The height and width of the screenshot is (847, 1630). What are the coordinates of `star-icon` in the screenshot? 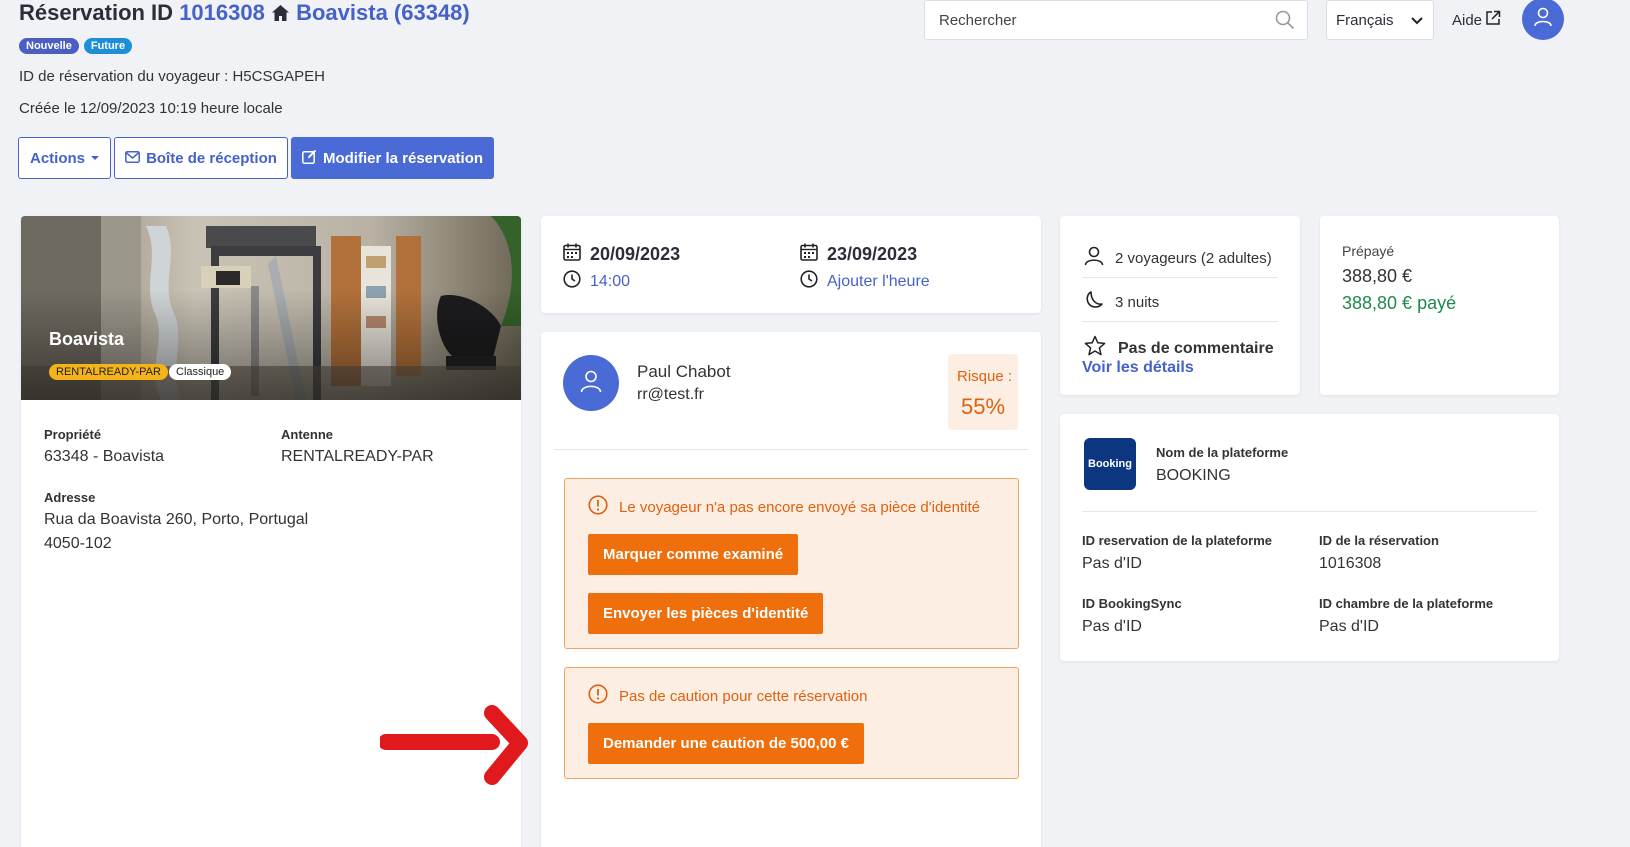 It's located at (1095, 348).